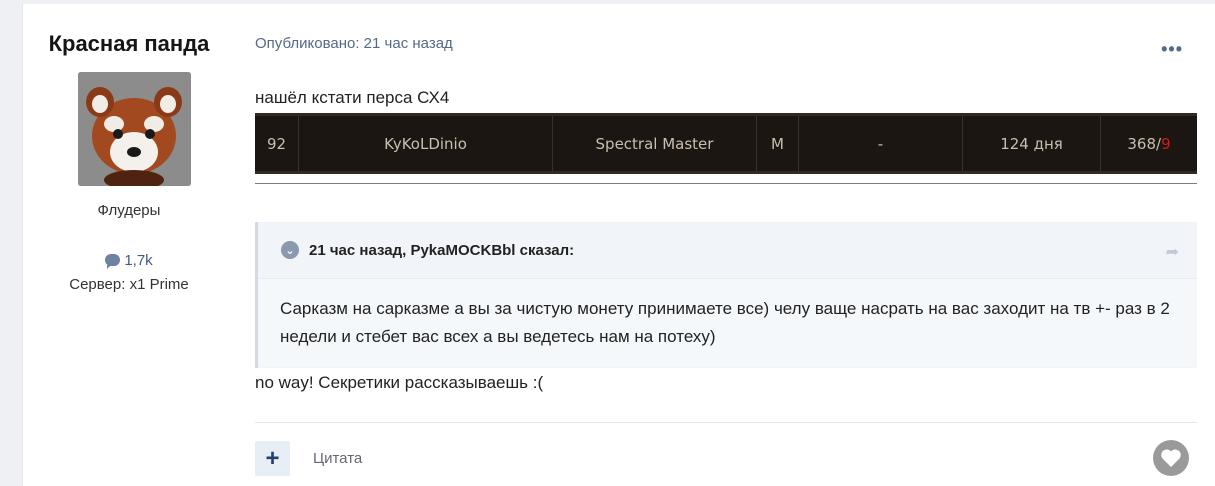 This screenshot has height=486, width=1215. I want to click on score-cell: 368/9, so click(1149, 143).